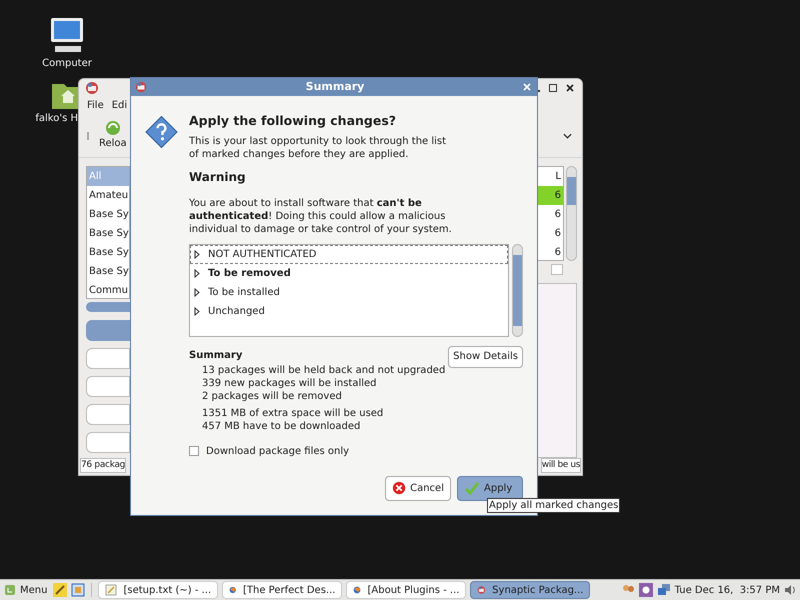 Image resolution: width=800 pixels, height=600 pixels. I want to click on tree-row: NOT AUTHENTICATED, so click(349, 254).